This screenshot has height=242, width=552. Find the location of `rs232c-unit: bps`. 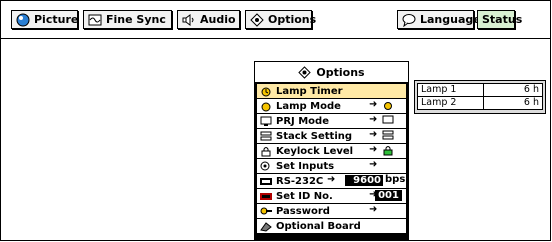

rs232c-unit: bps is located at coordinates (395, 179).